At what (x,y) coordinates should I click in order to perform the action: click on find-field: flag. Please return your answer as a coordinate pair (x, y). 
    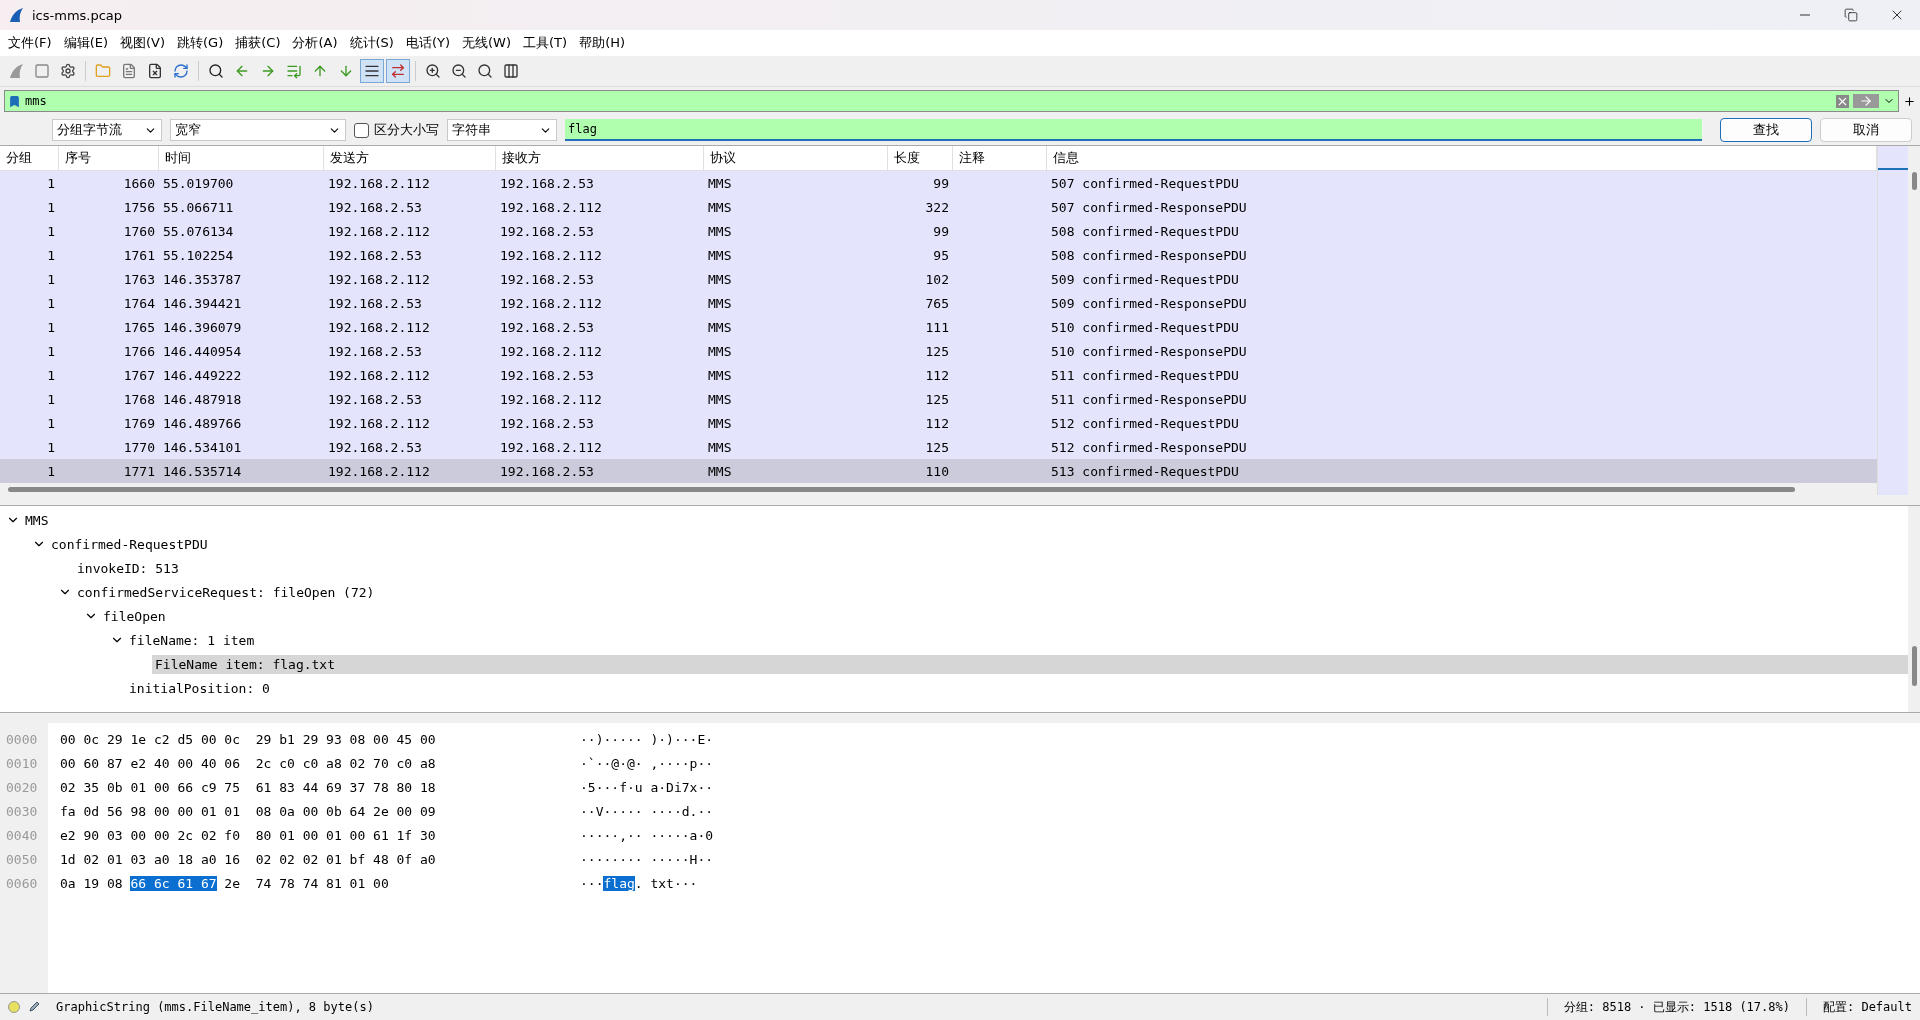
    Looking at the image, I should click on (1133, 130).